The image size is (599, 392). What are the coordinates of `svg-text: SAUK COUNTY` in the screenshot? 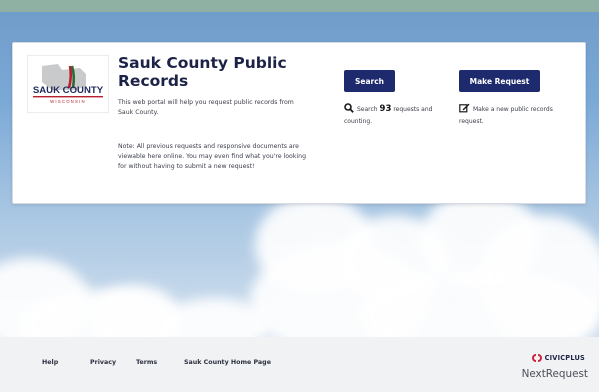 It's located at (68, 90).